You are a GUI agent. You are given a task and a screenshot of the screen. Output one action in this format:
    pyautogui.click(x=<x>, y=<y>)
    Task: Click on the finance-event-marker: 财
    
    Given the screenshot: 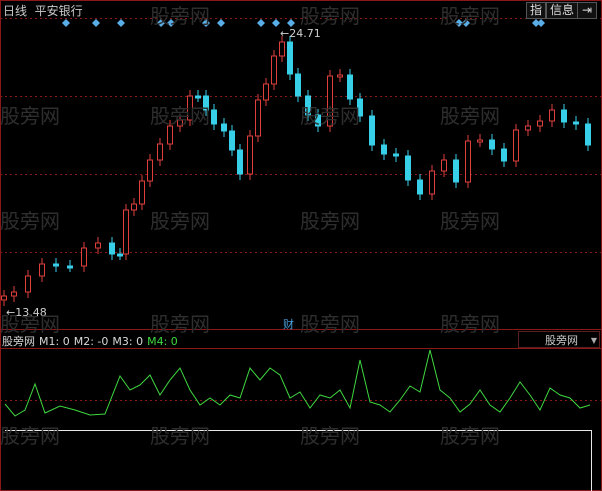 What is the action you would take?
    pyautogui.click(x=288, y=324)
    